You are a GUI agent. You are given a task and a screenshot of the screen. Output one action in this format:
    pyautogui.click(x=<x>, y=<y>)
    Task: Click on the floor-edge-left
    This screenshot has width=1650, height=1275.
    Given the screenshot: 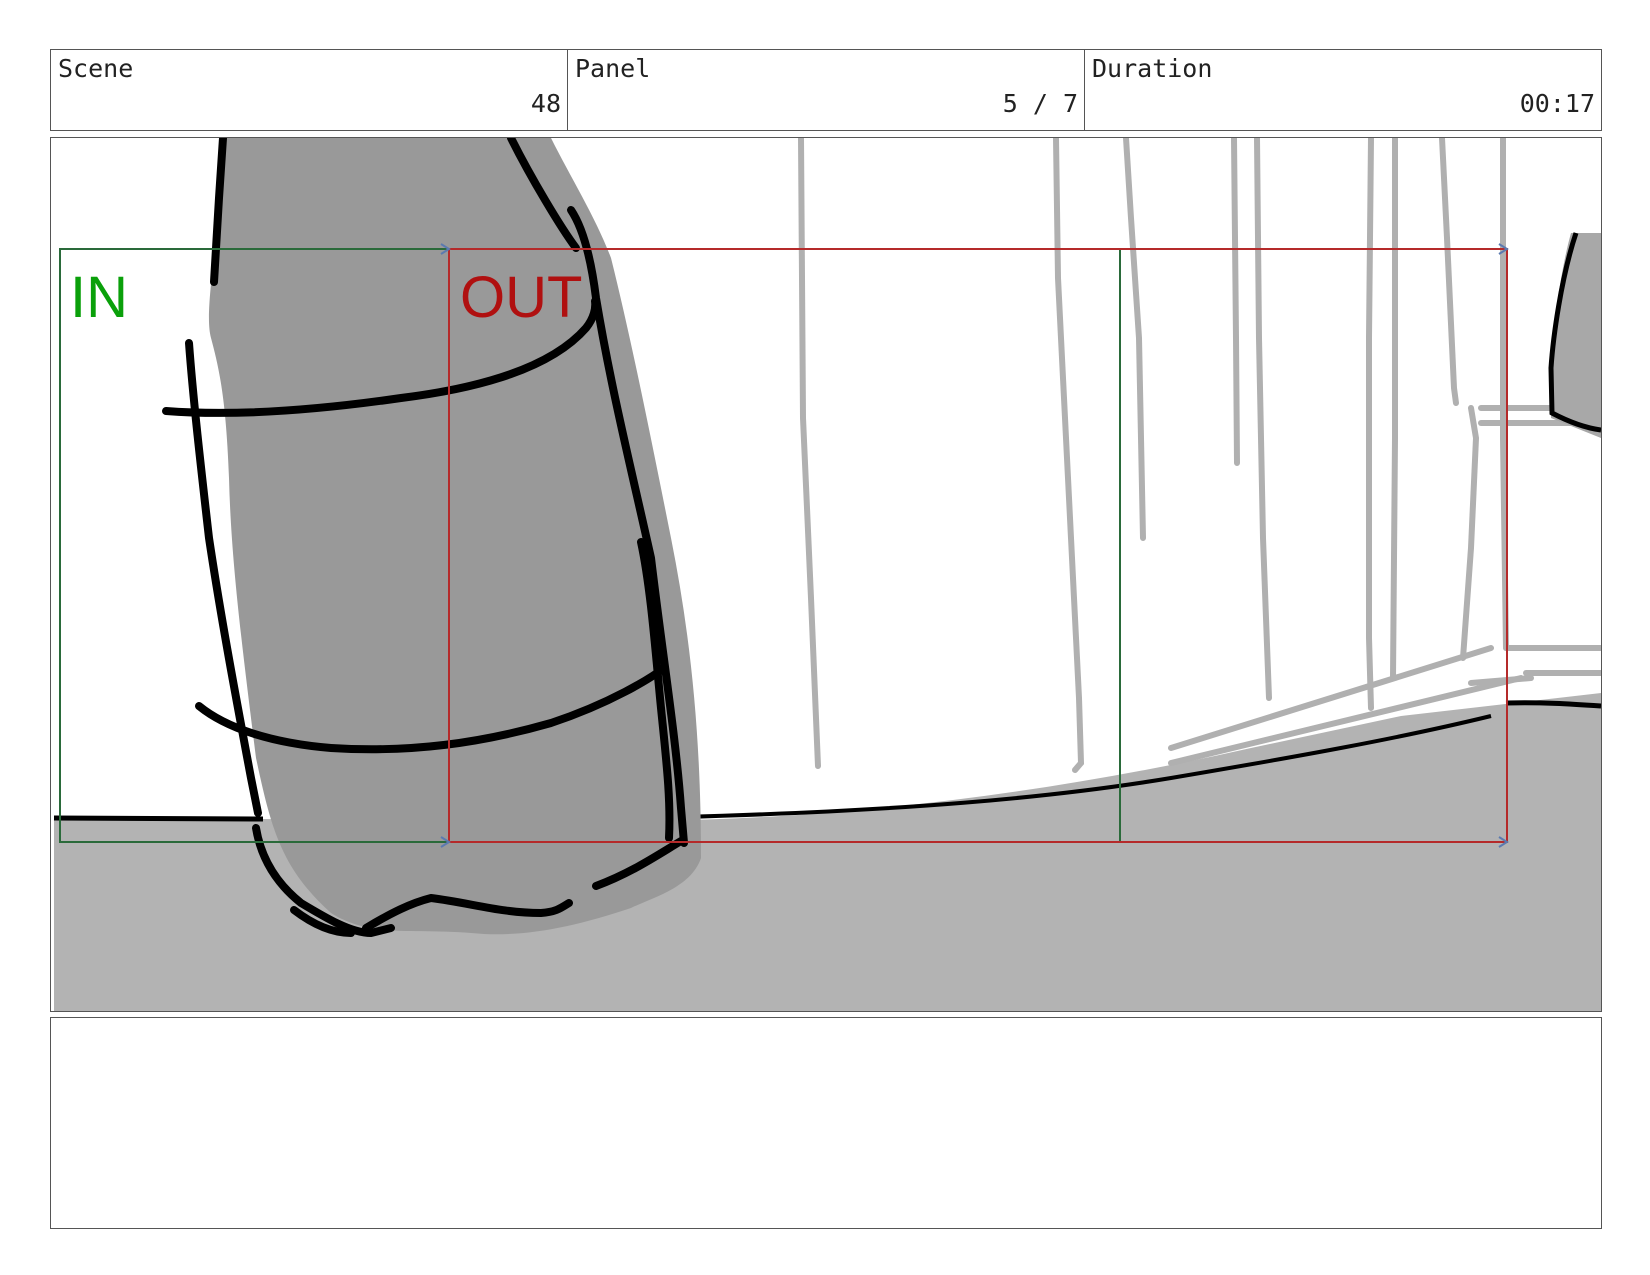 What is the action you would take?
    pyautogui.click(x=158, y=818)
    